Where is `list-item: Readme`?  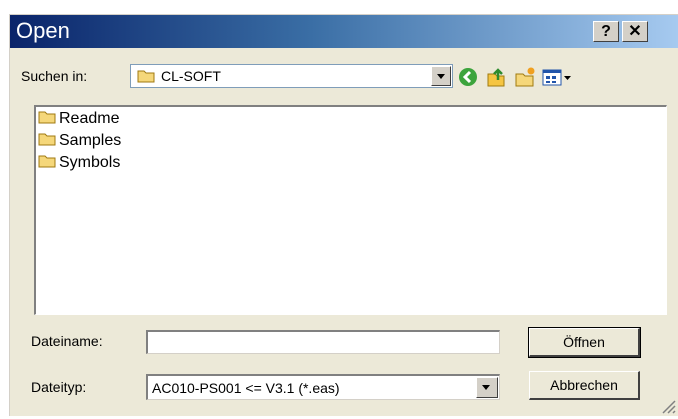 list-item: Readme is located at coordinates (78, 119).